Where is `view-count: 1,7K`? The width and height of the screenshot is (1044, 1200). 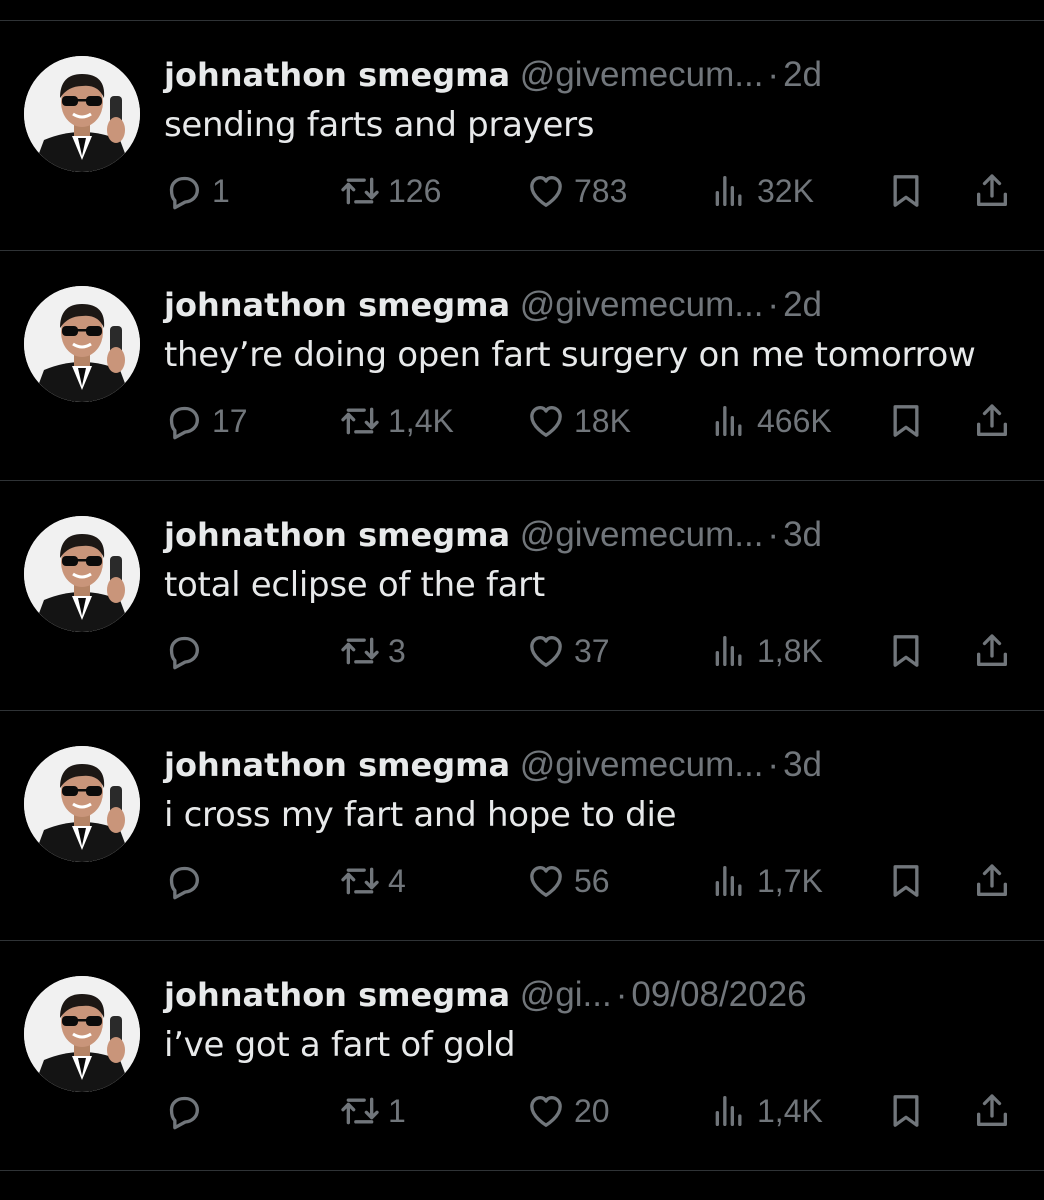
view-count: 1,7K is located at coordinates (790, 880).